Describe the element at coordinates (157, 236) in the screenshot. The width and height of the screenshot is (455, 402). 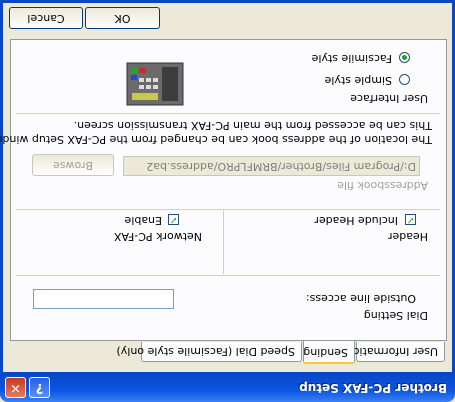
I see `network-pcfax-label: Network PC-FAX` at that location.